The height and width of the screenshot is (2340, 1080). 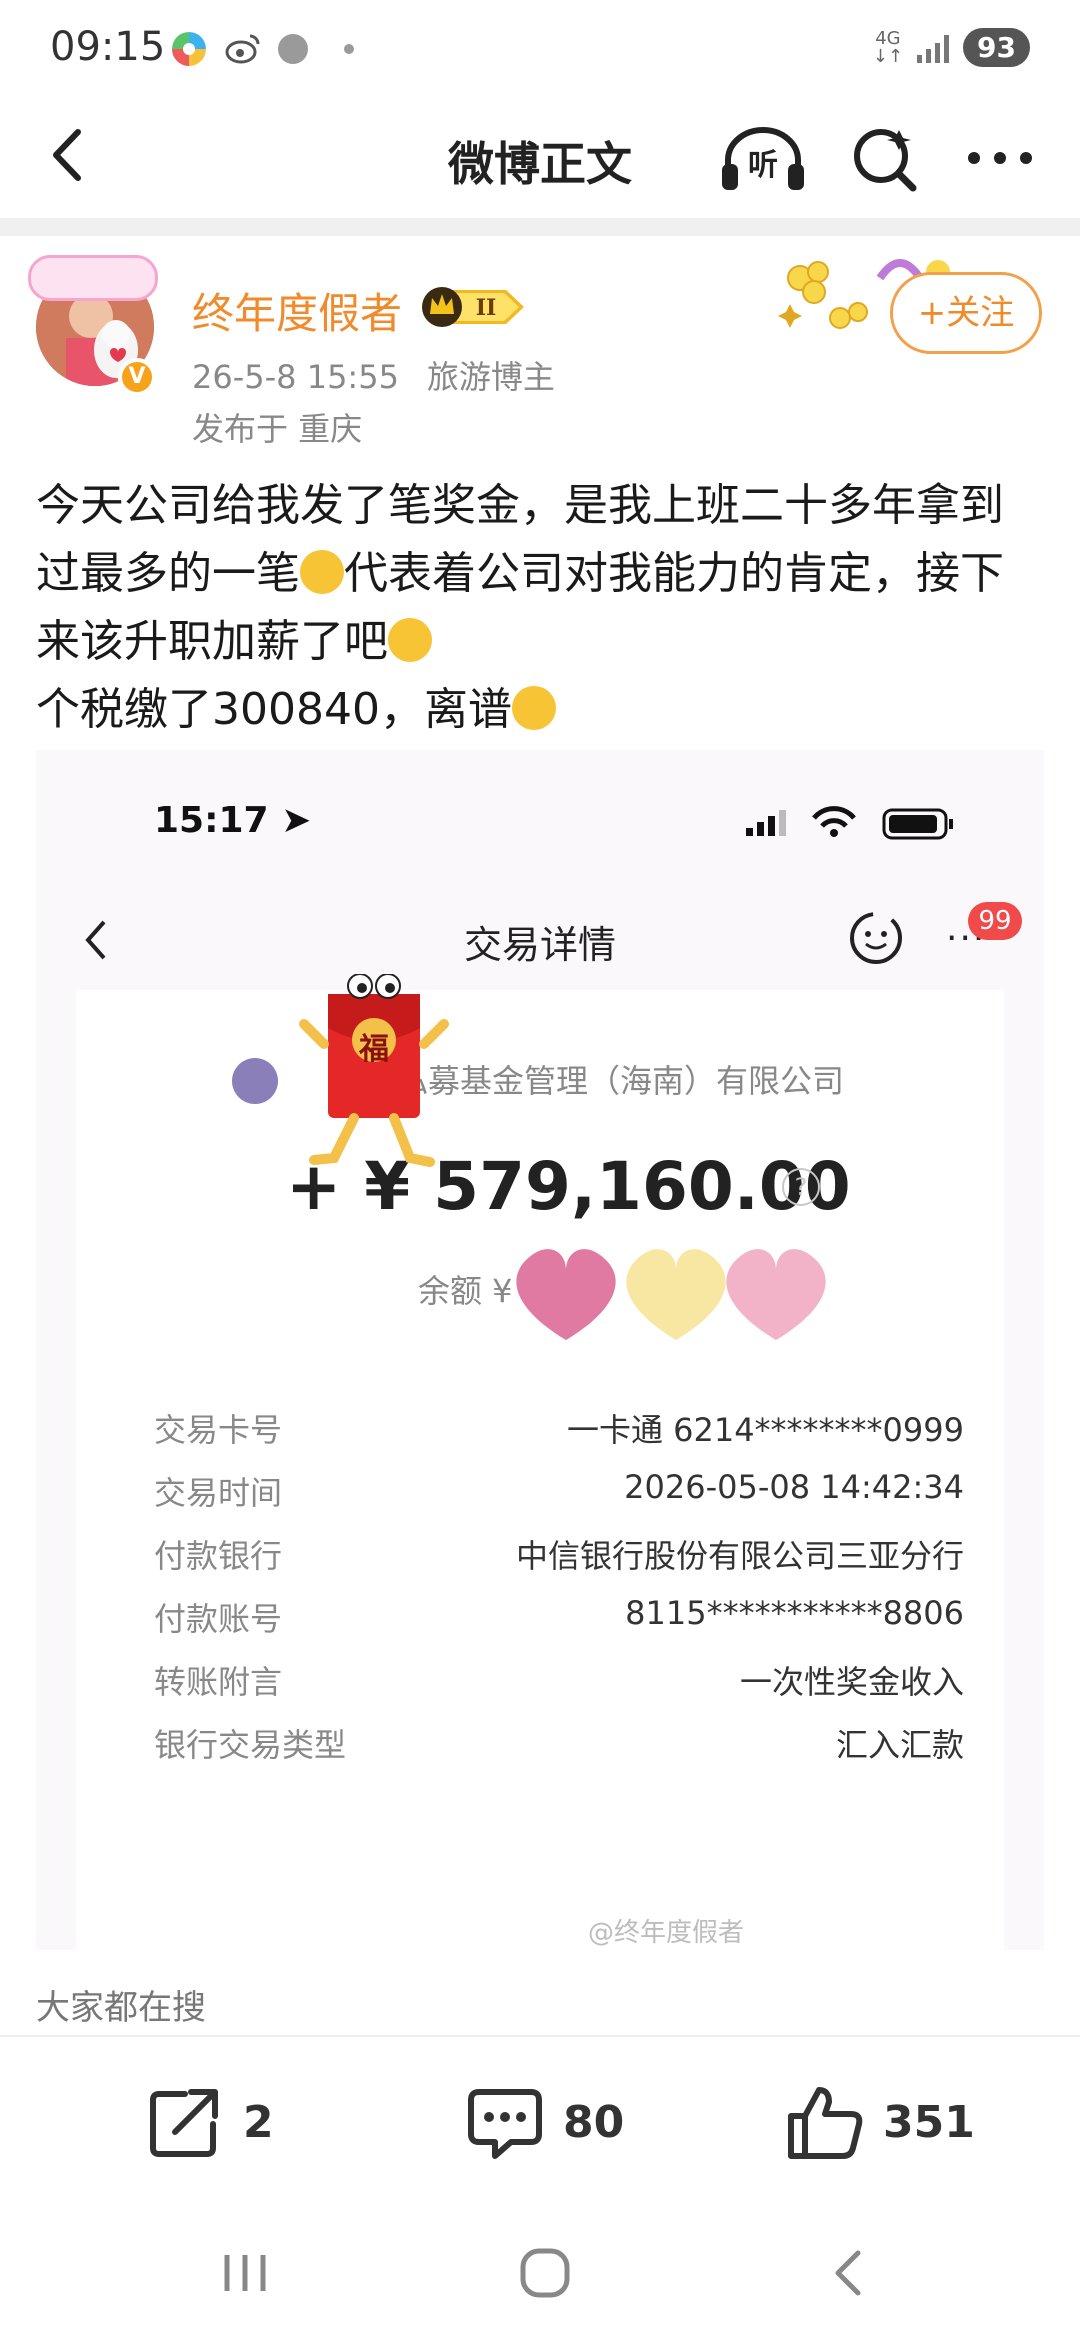 What do you see at coordinates (274, 709) in the screenshot?
I see `post-text-line2: 个税缴了300840，离谱` at bounding box center [274, 709].